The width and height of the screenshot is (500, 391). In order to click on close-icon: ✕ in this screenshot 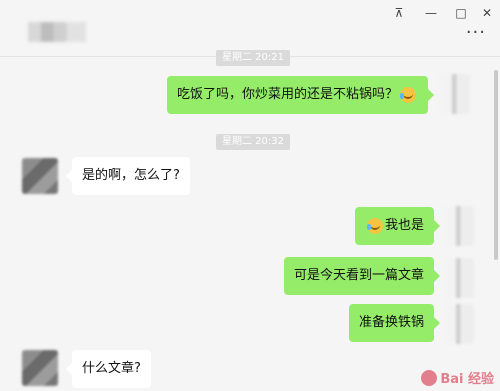, I will do `click(487, 13)`.